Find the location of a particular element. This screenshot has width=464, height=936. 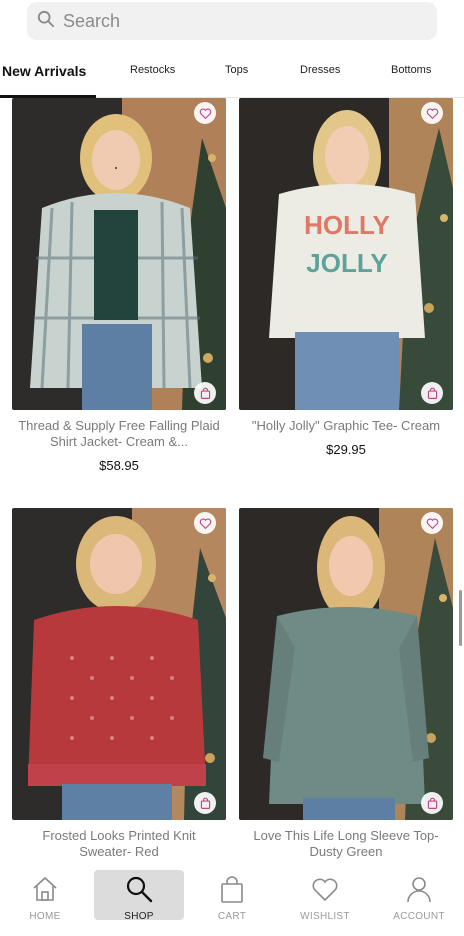

nav-shop: SHOP is located at coordinates (139, 896).